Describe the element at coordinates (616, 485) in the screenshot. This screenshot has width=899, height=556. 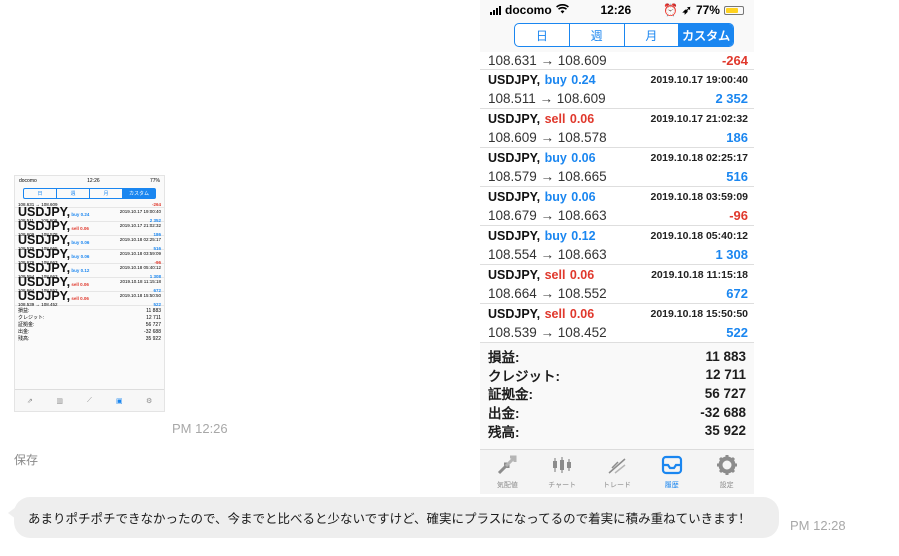
I see `tab-label: トレード` at that location.